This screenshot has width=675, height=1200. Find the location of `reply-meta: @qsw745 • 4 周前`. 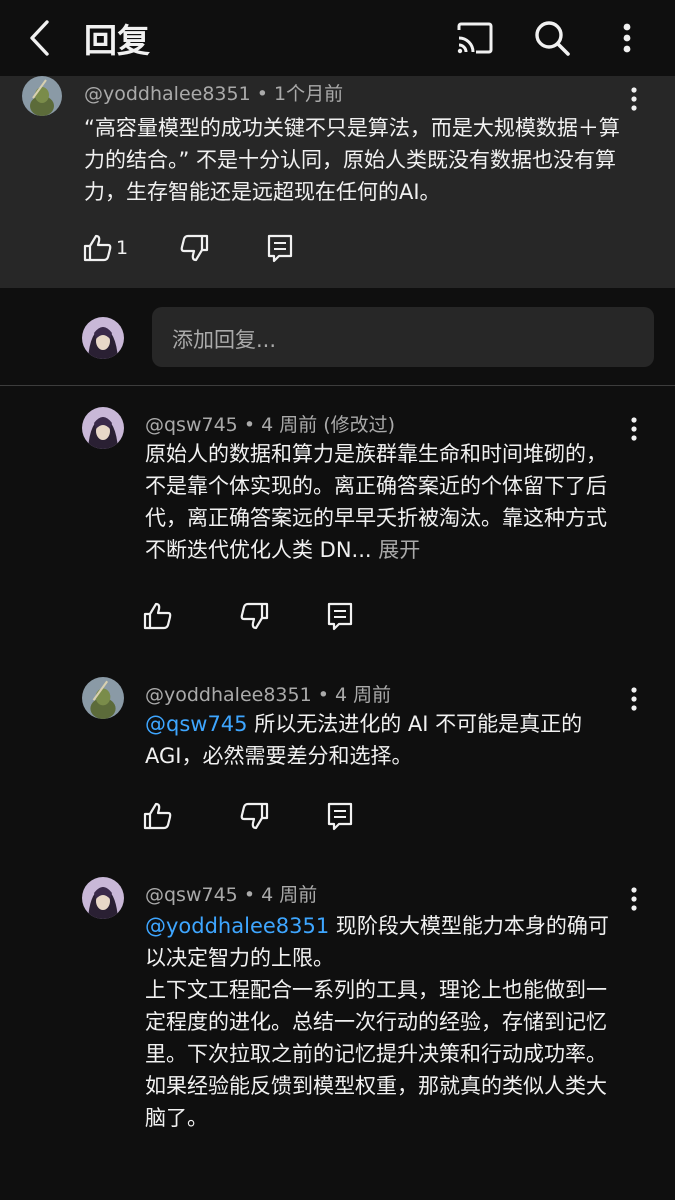

reply-meta: @qsw745 • 4 周前 is located at coordinates (231, 893).